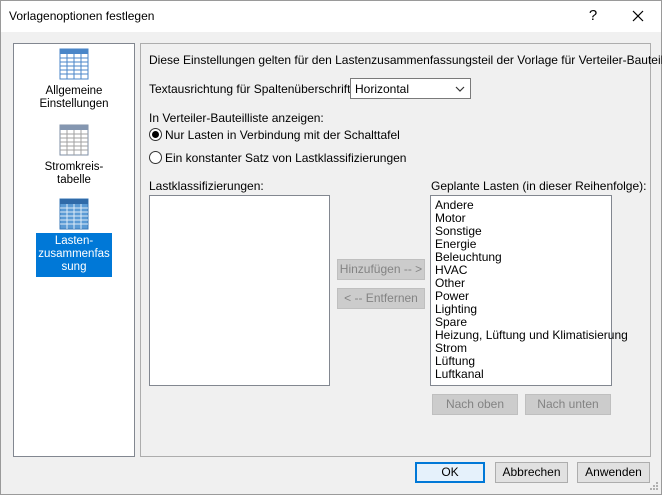  I want to click on nav-item-label: Stromkreis- tabelle, so click(74, 173).